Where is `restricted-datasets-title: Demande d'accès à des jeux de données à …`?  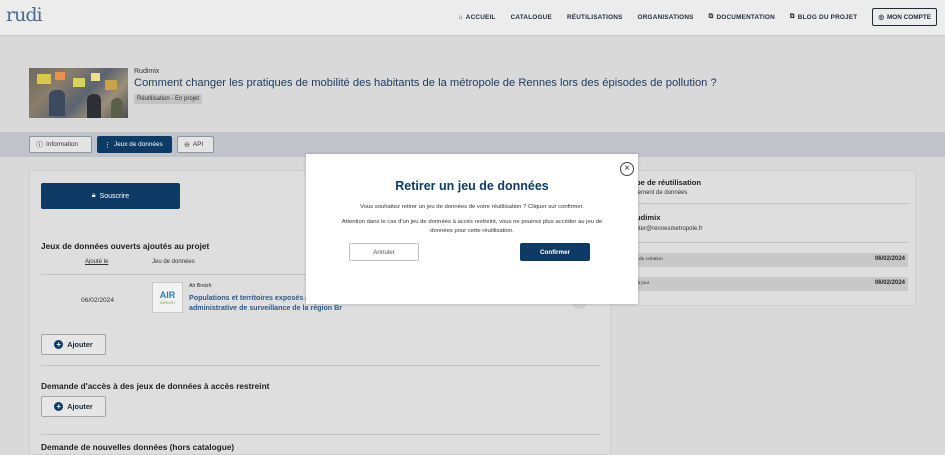 restricted-datasets-title: Demande d'accès à des jeux de données à … is located at coordinates (155, 386).